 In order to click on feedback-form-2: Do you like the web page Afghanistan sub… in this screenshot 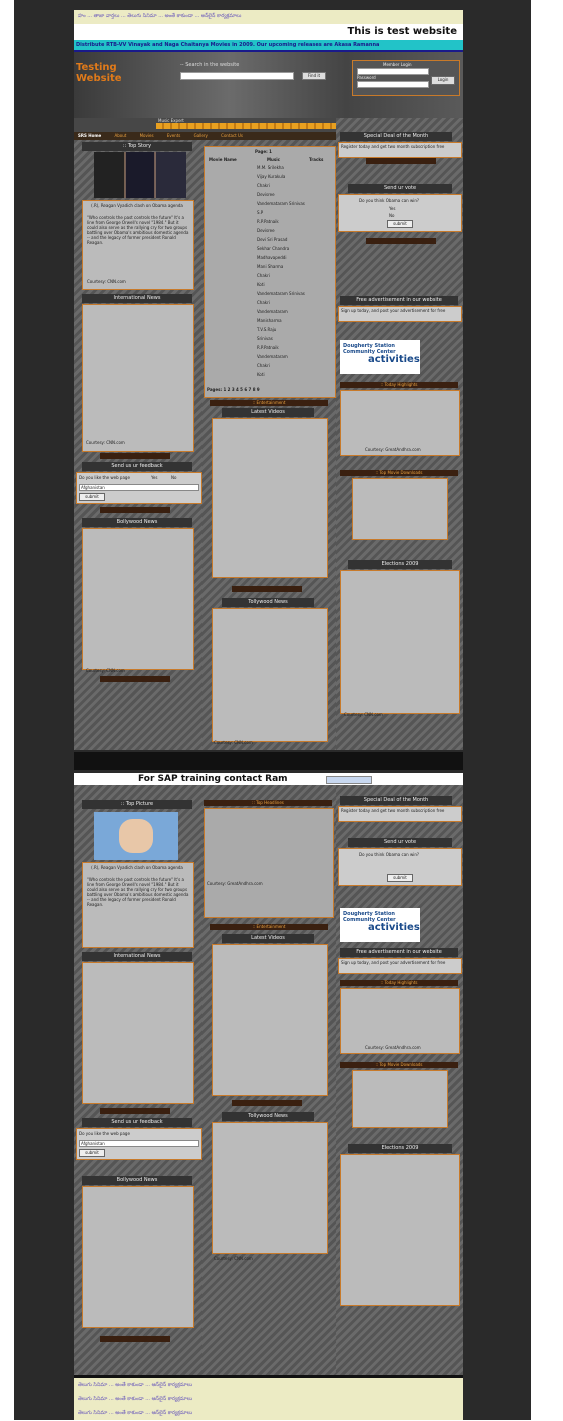, I will do `click(139, 1144)`.